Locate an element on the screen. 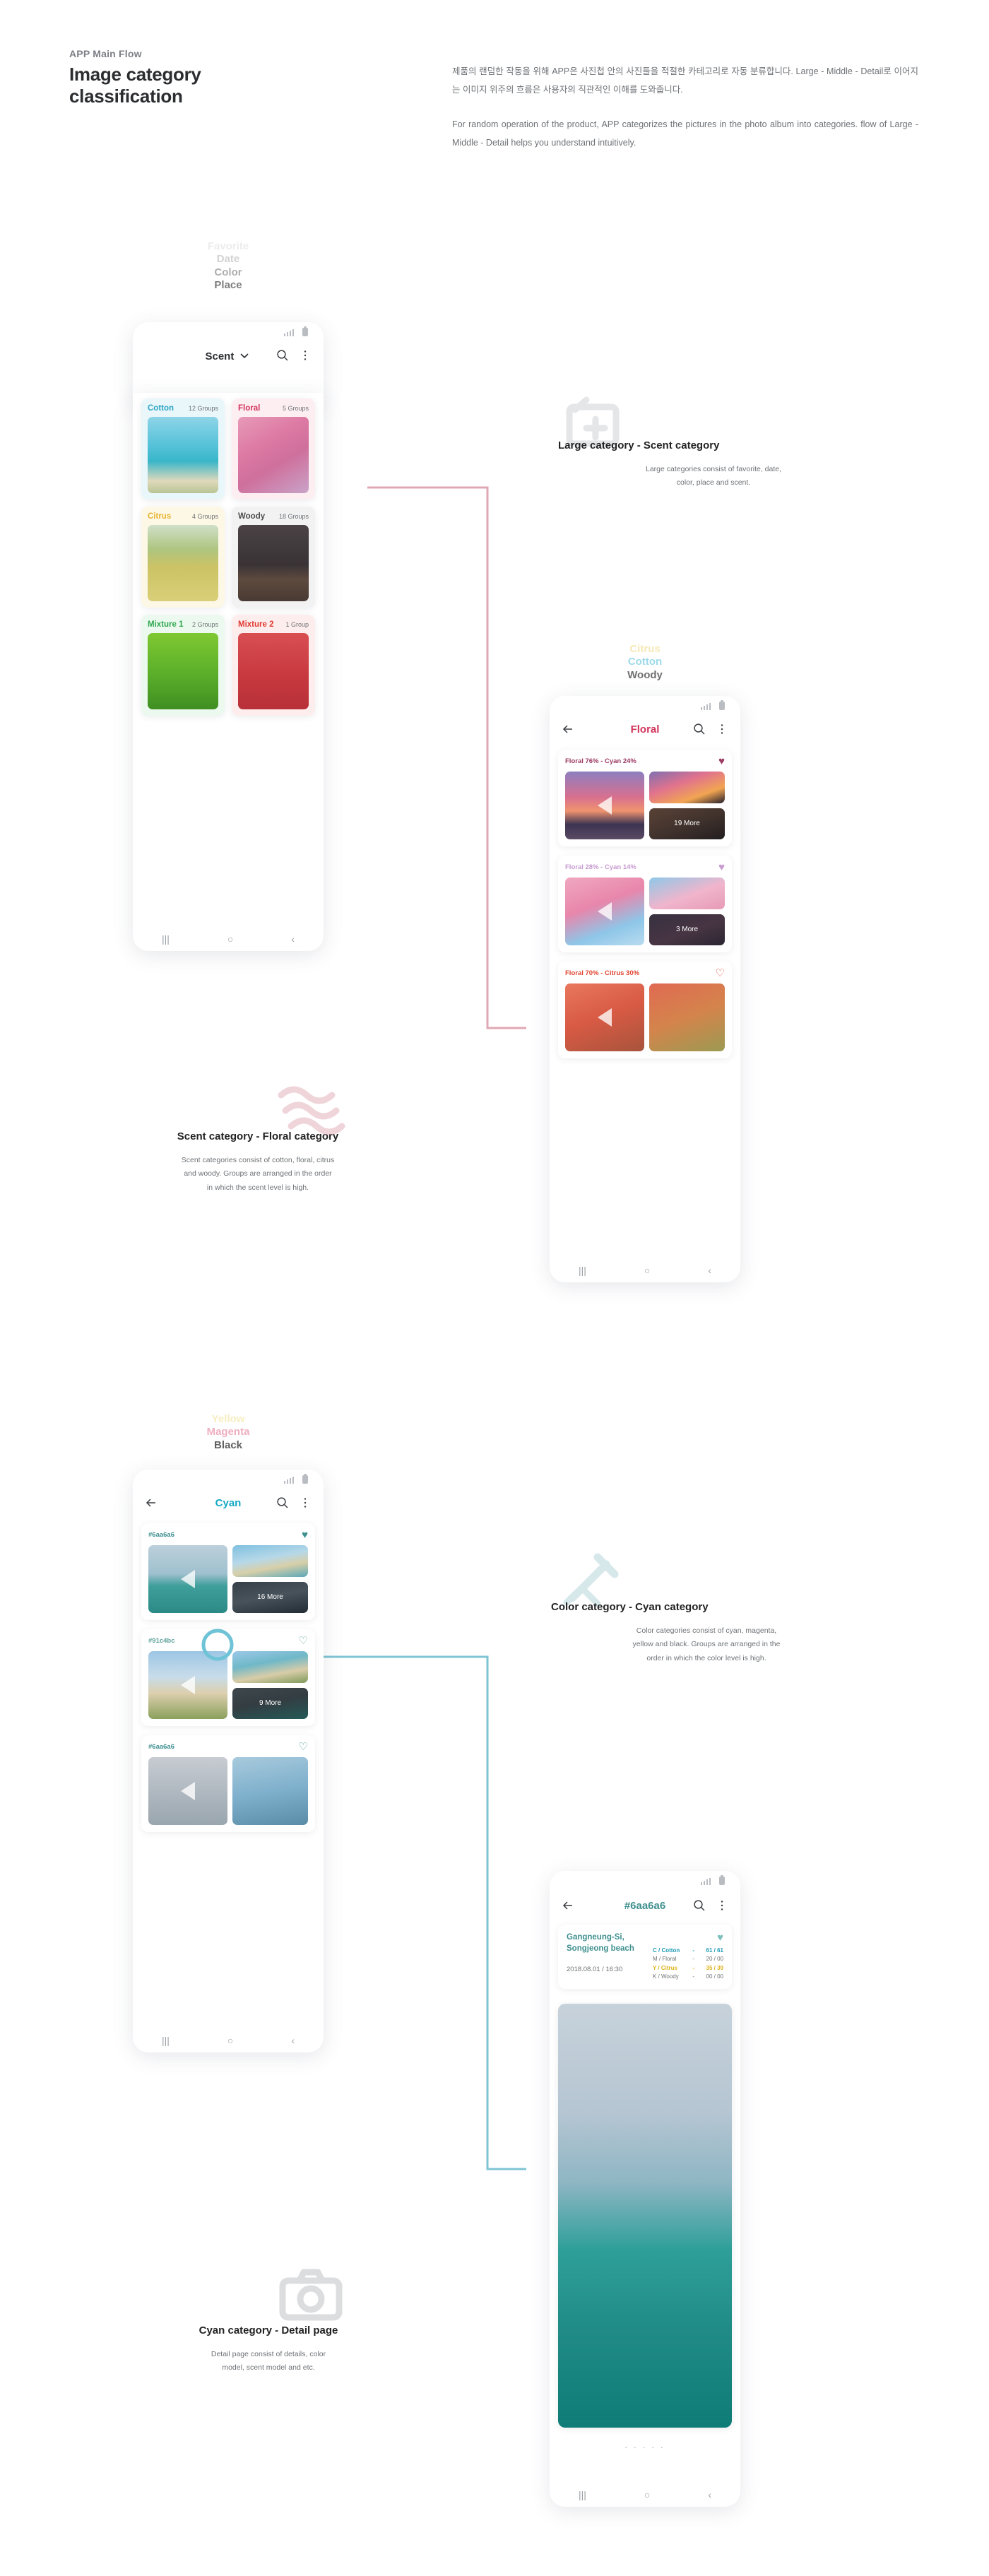 Image resolution: width=989 pixels, height=2576 pixels. scent-card: Woody 18 Groups is located at coordinates (273, 557).